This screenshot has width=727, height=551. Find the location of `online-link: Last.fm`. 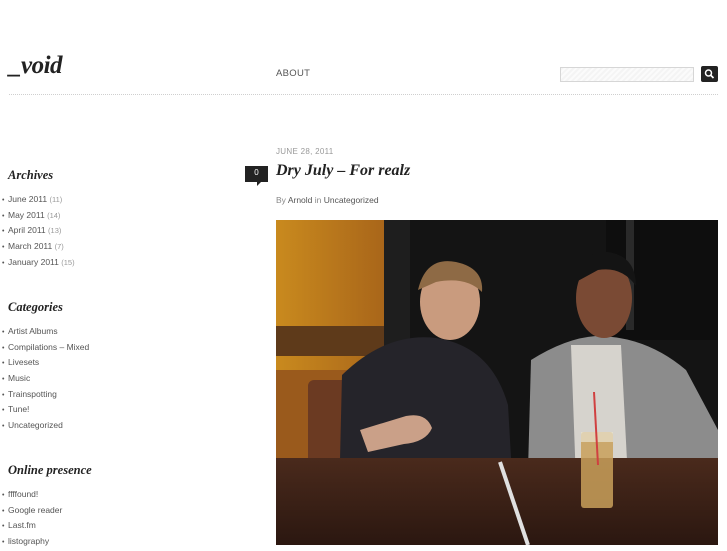

online-link: Last.fm is located at coordinates (22, 525).